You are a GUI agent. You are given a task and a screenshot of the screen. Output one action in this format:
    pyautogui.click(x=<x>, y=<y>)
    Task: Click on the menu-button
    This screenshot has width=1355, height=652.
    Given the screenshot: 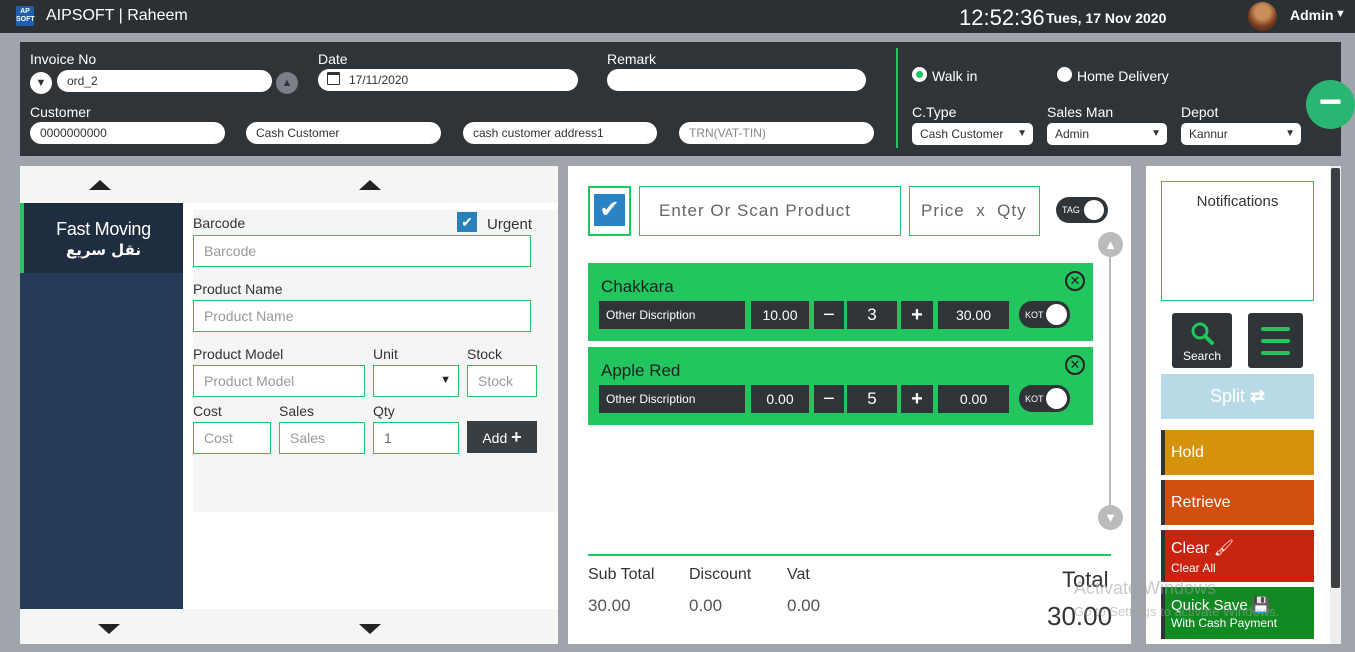 What is the action you would take?
    pyautogui.click(x=1275, y=340)
    